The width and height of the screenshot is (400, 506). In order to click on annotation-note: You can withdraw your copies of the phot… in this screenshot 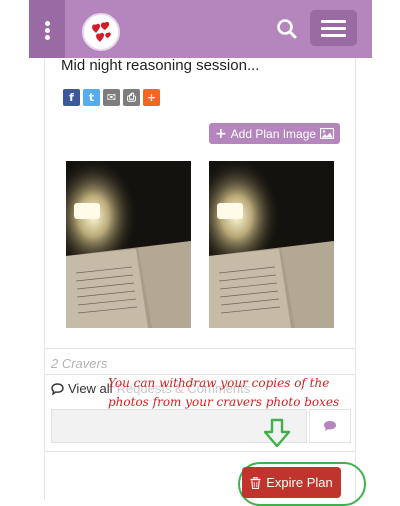, I will do `click(224, 392)`.